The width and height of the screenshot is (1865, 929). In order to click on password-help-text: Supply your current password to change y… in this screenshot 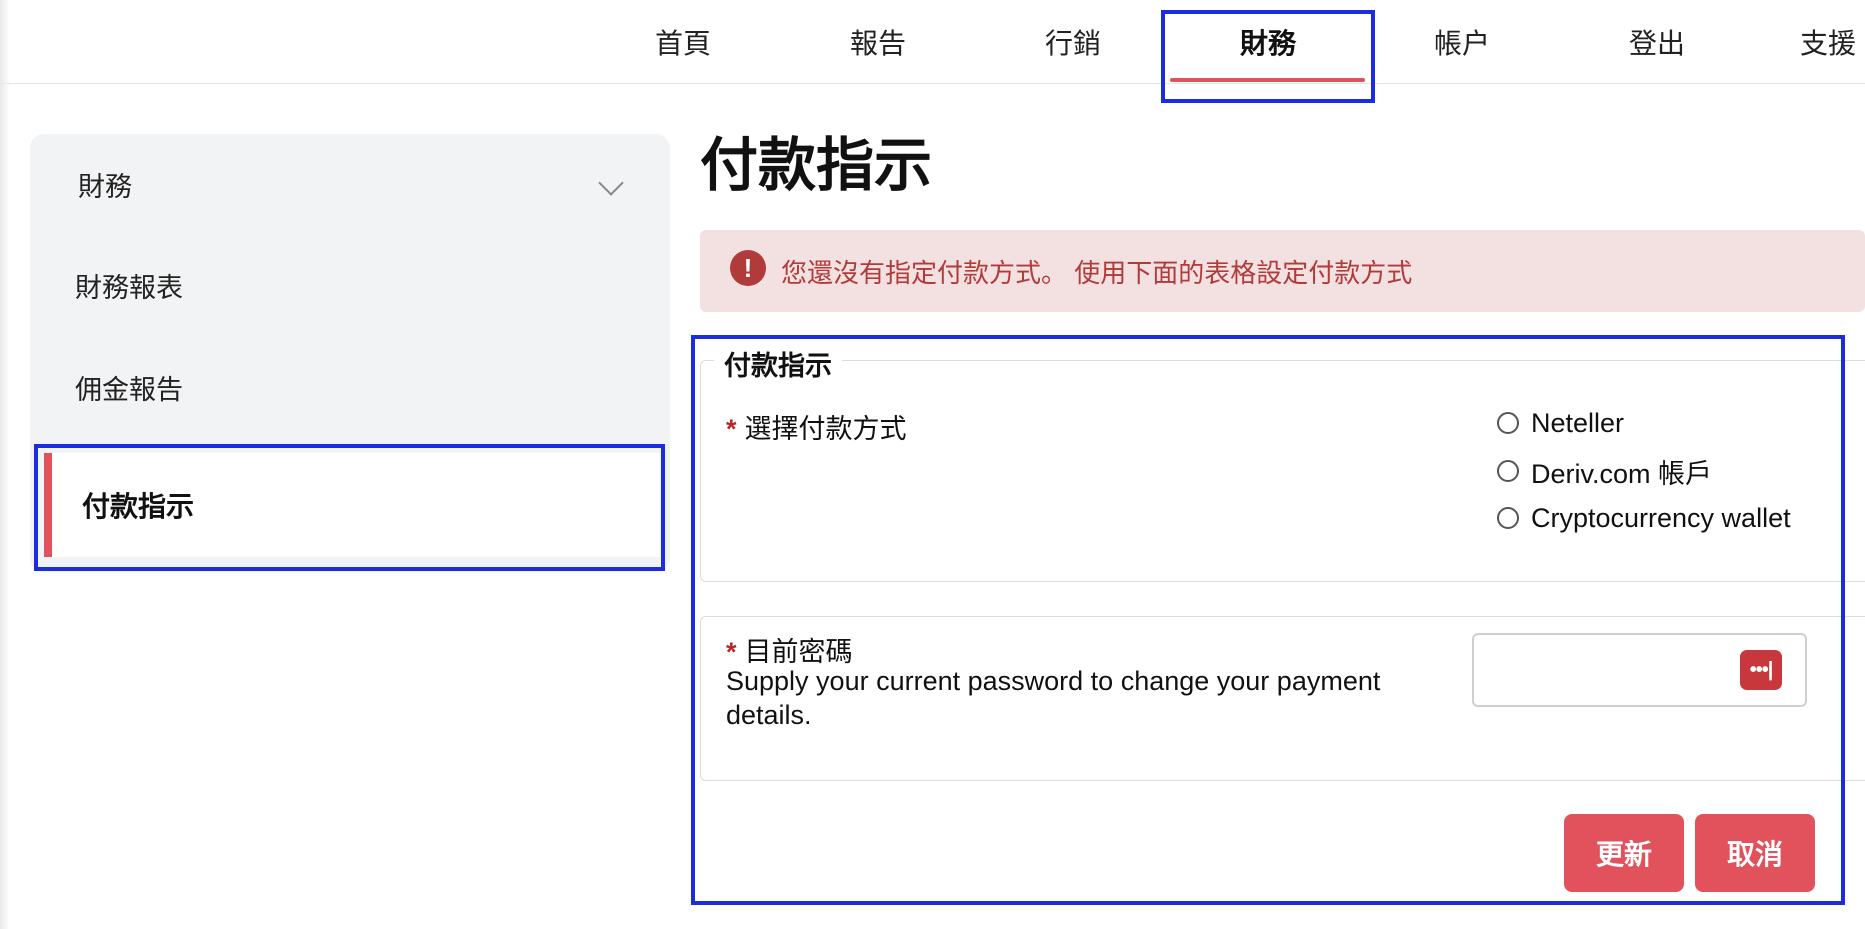, I will do `click(1053, 698)`.